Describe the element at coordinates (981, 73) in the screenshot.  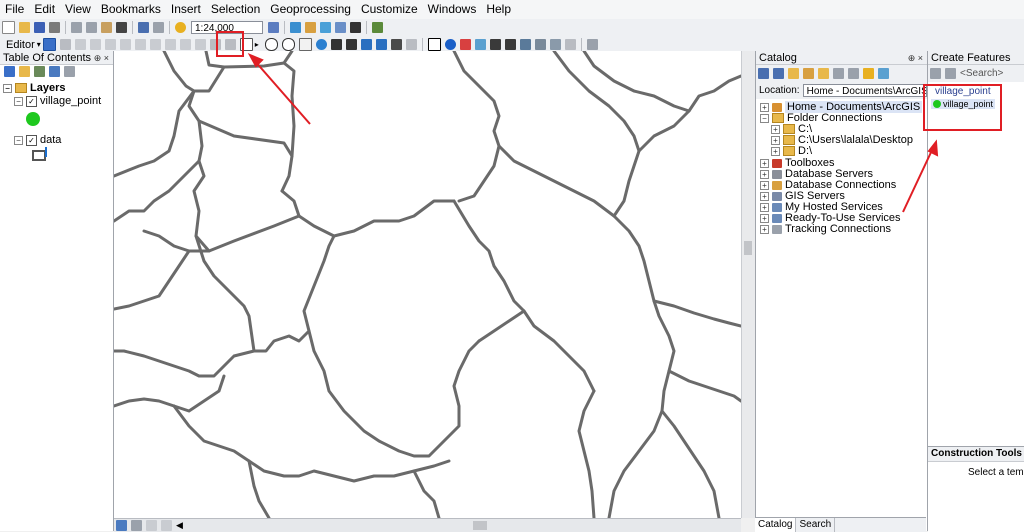
I see `template-search-input: <Search>` at that location.